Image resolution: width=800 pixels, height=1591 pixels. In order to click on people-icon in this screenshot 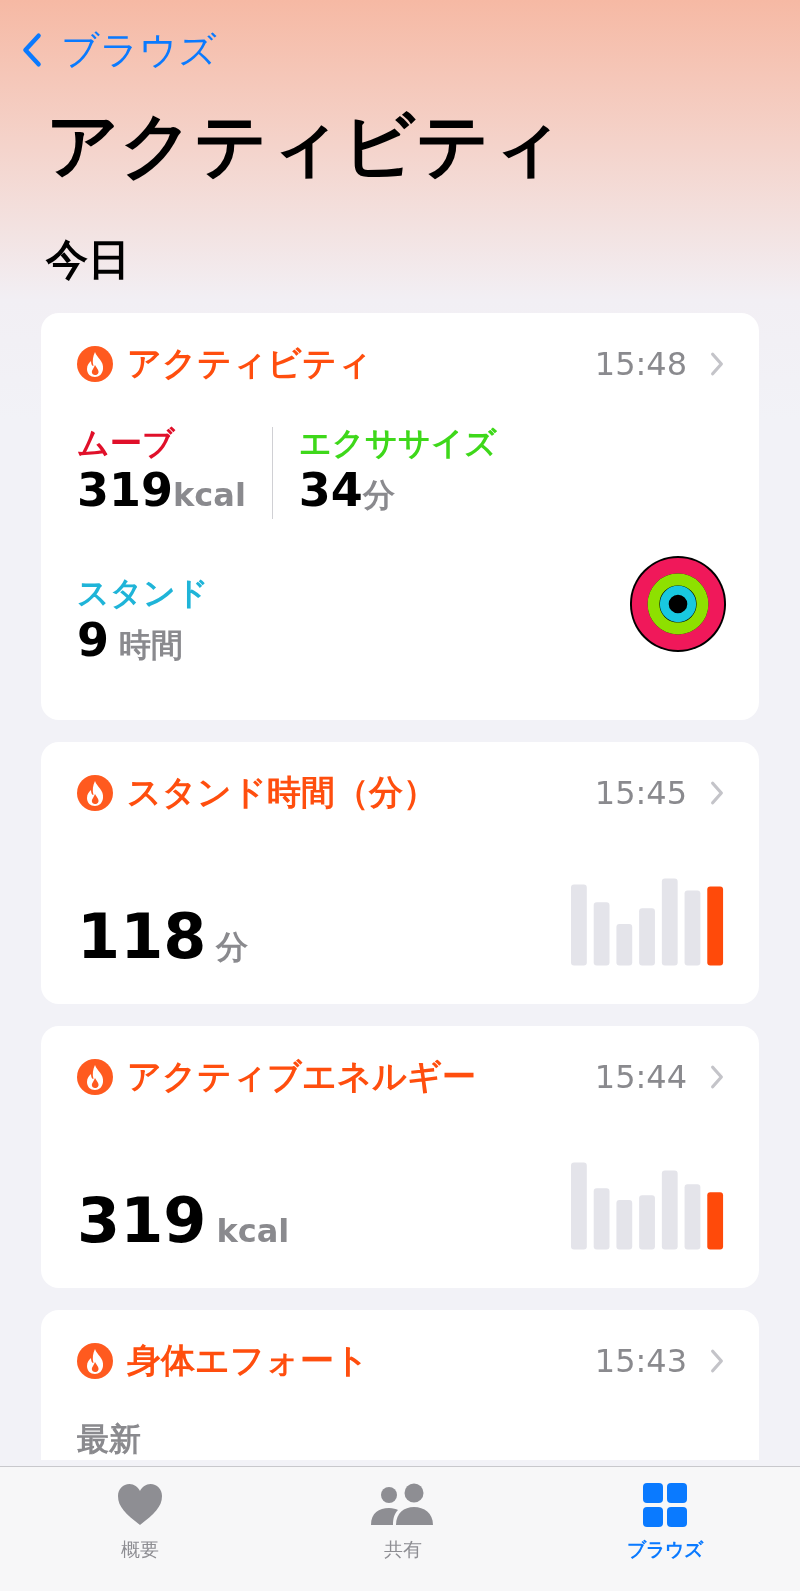, I will do `click(402, 1505)`.